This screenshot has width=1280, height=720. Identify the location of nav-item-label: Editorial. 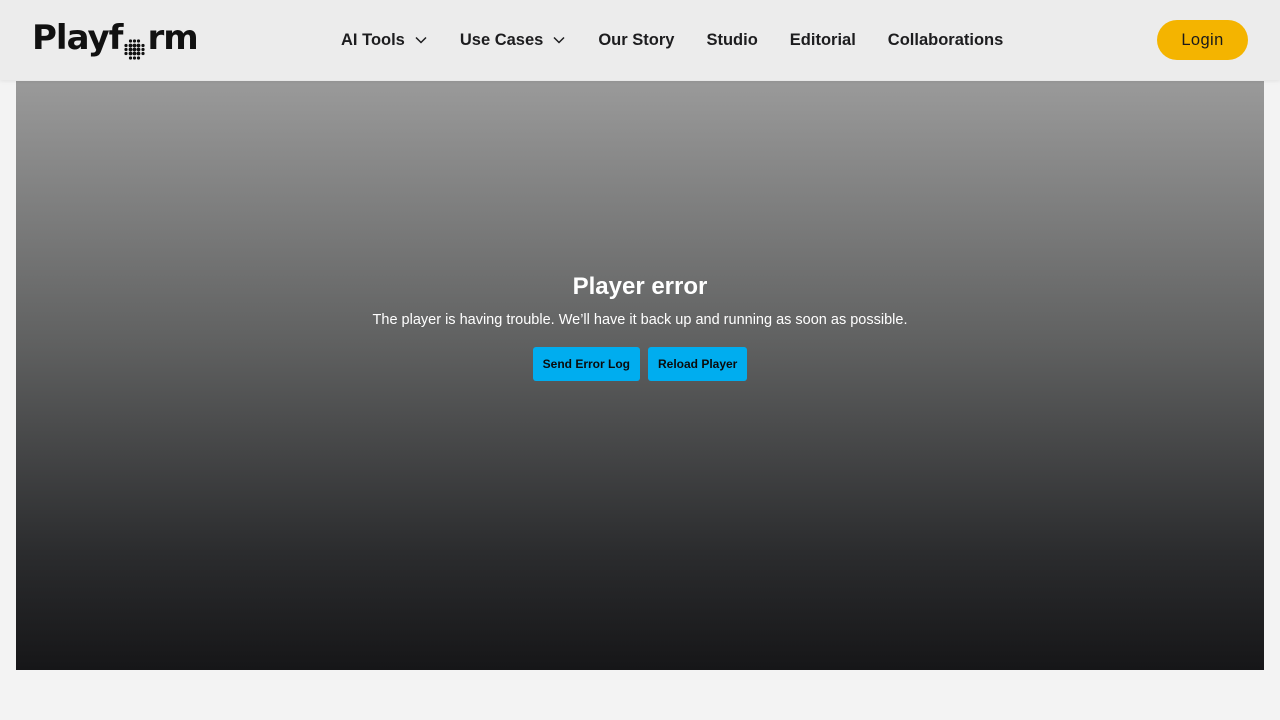
(822, 39).